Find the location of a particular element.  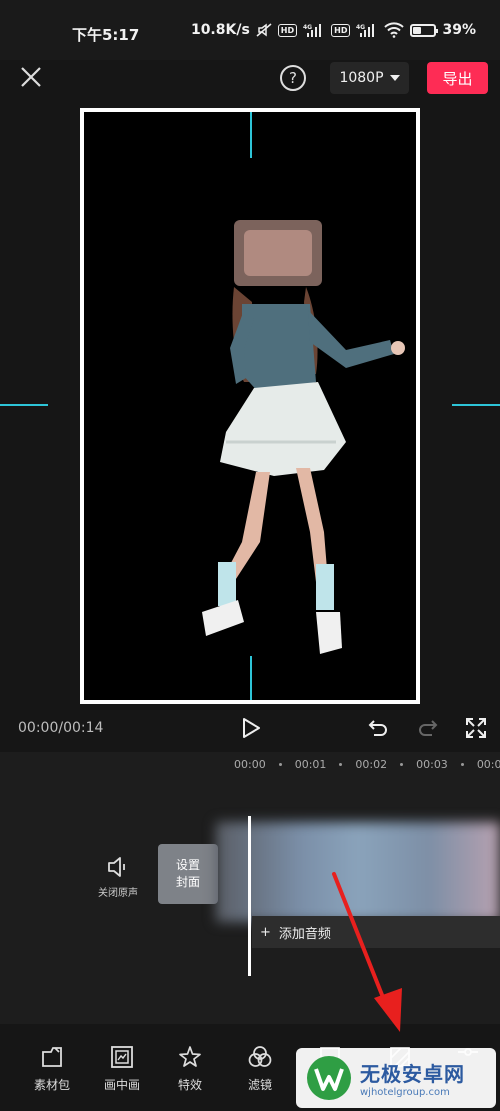

set-cover-button: 设置 封面 is located at coordinates (188, 874).